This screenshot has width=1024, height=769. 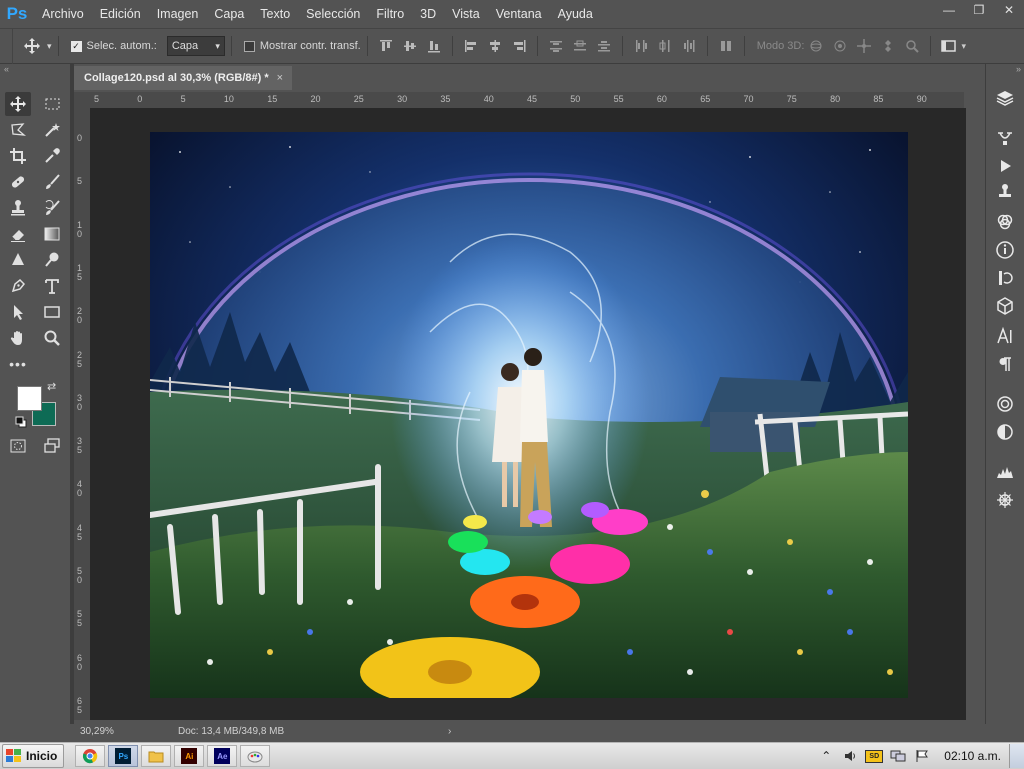 I want to click on paths-panel-button, so click(x=1005, y=138).